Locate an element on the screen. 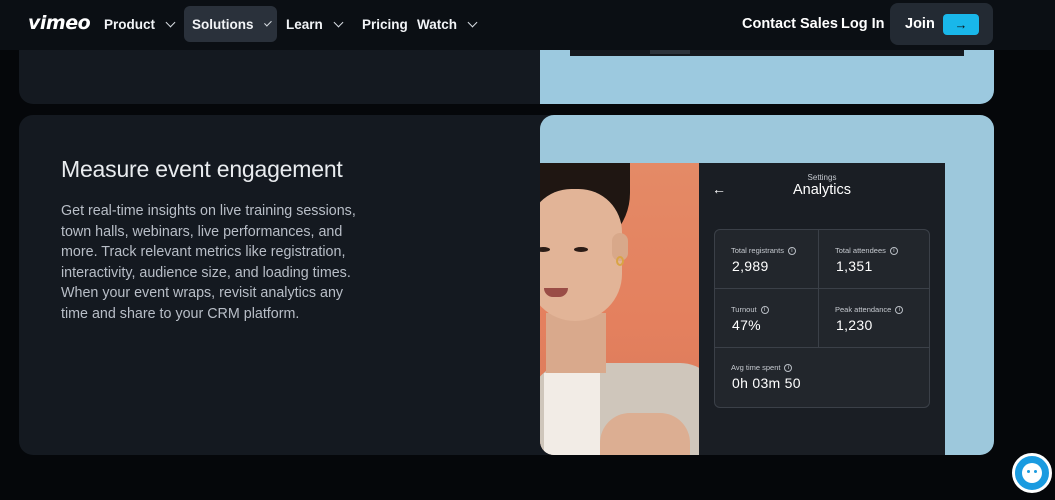  metric-value: 47% is located at coordinates (746, 325).